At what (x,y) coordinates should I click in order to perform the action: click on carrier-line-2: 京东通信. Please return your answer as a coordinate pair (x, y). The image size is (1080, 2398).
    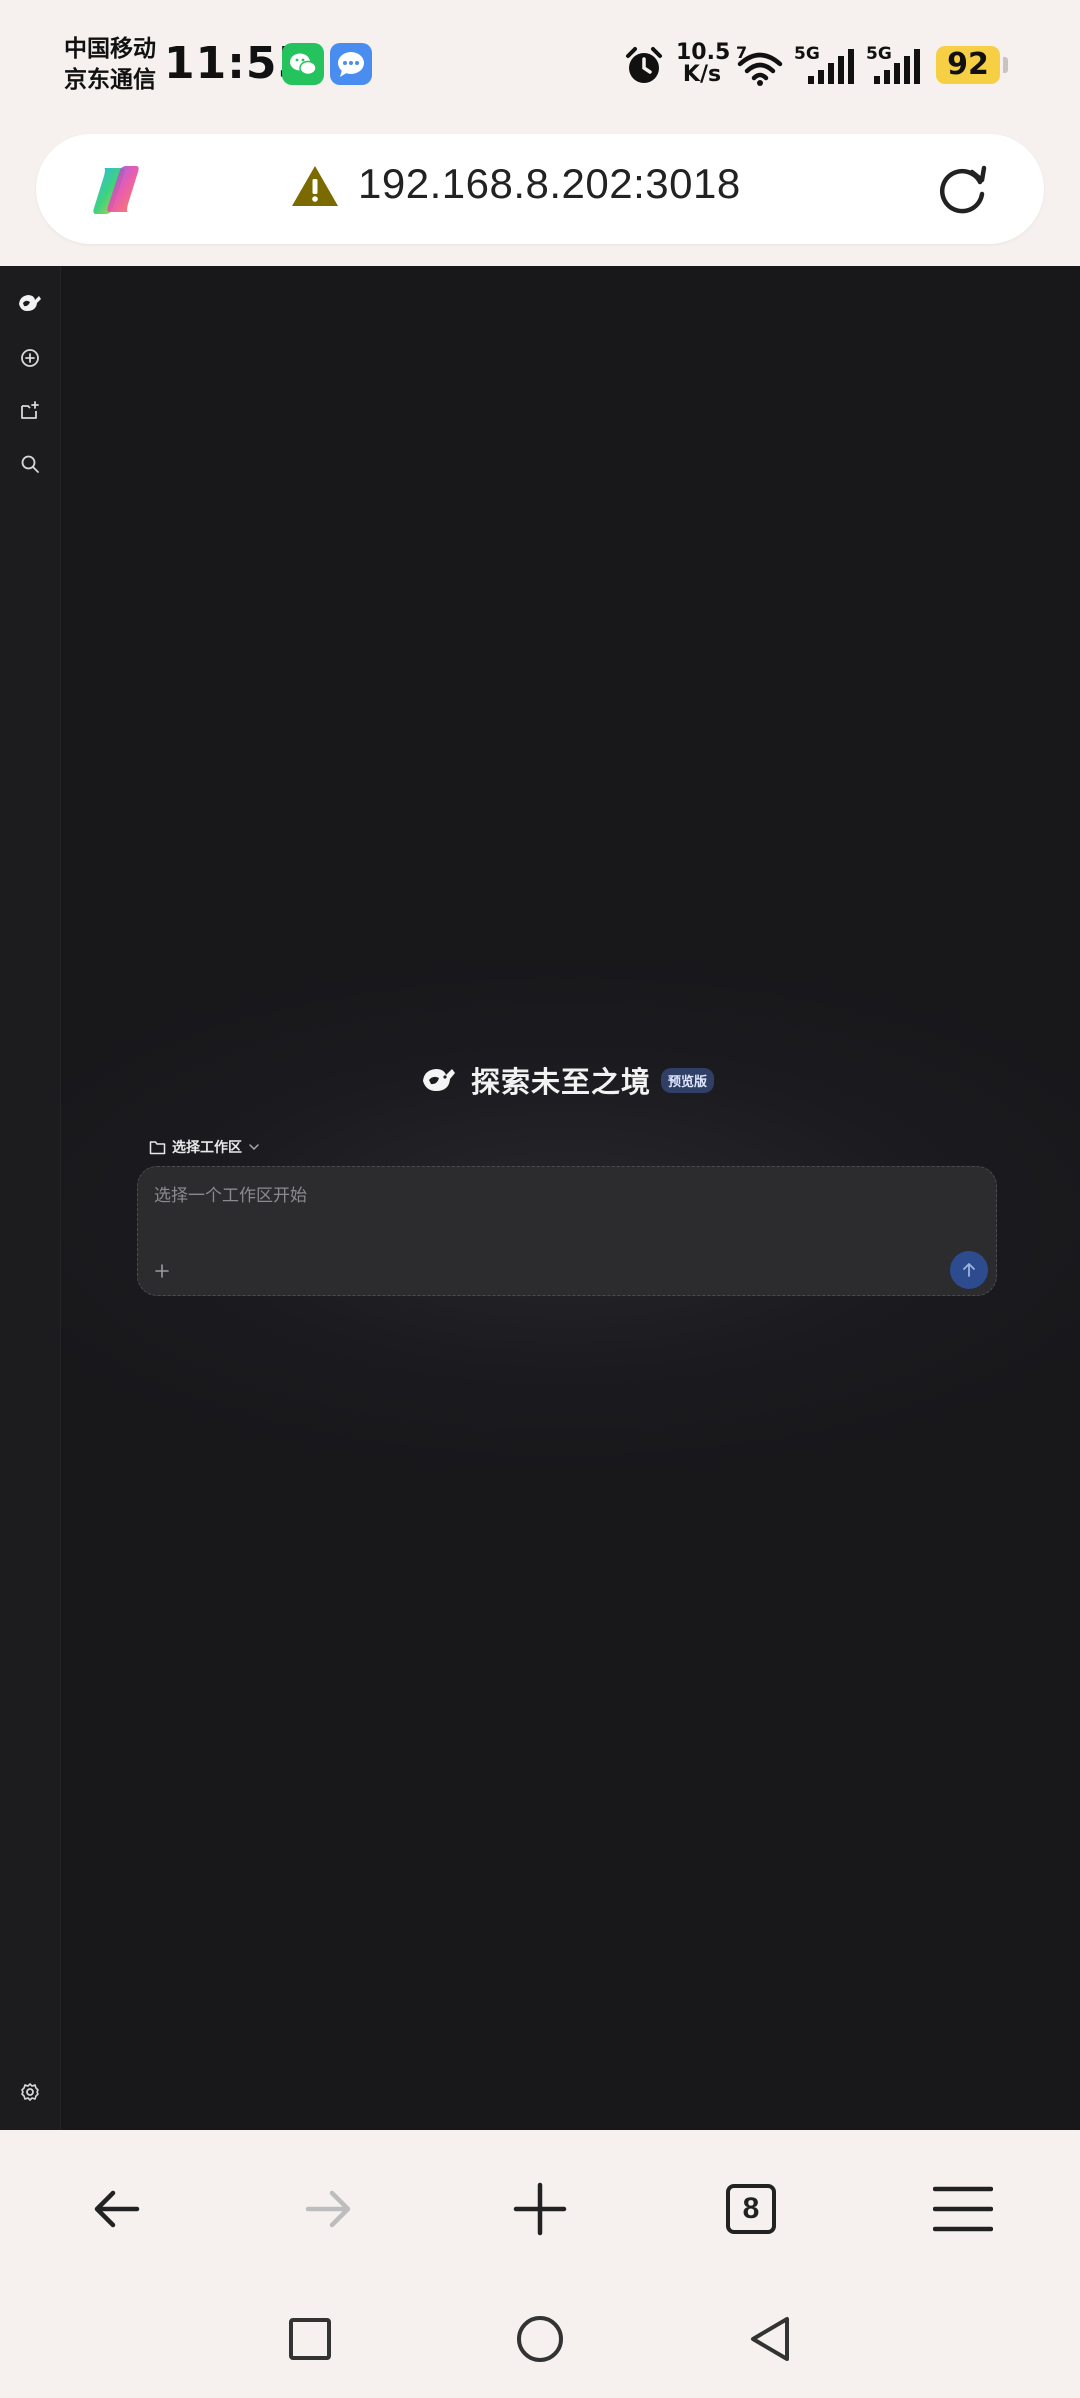
    Looking at the image, I should click on (110, 80).